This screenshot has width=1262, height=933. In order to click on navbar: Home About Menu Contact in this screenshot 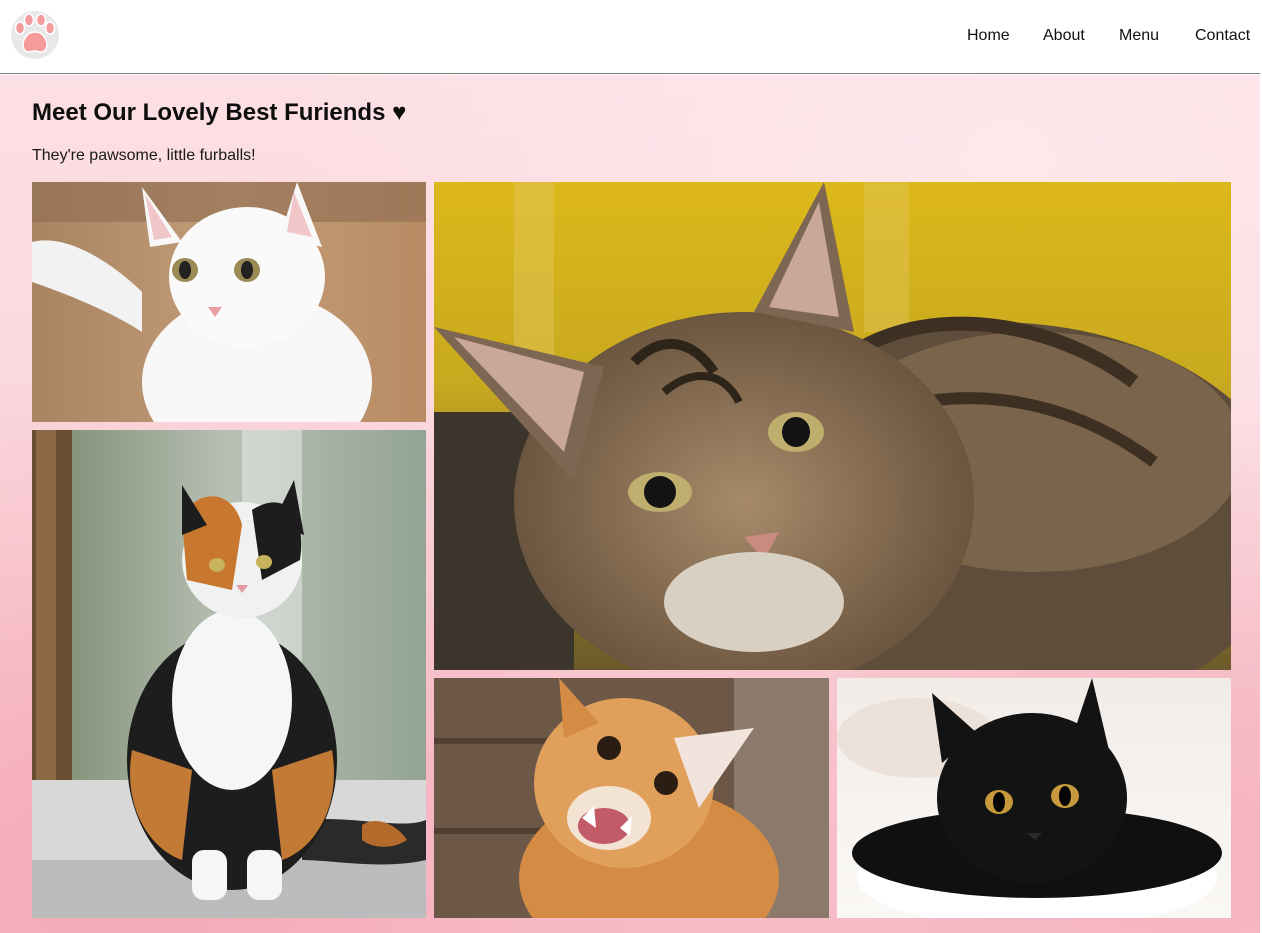, I will do `click(630, 37)`.